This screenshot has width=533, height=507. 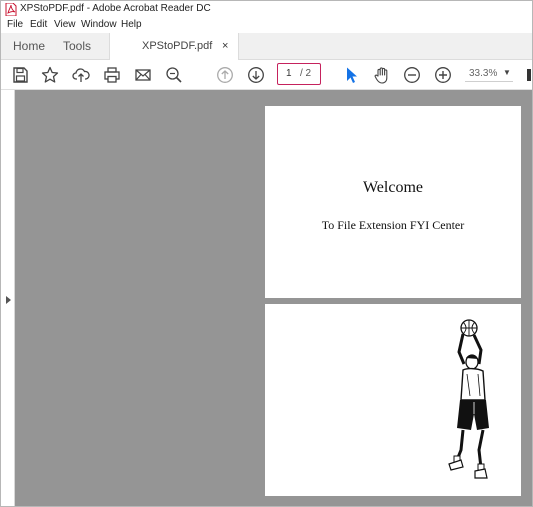 What do you see at coordinates (412, 75) in the screenshot?
I see `zoom-out-icon` at bounding box center [412, 75].